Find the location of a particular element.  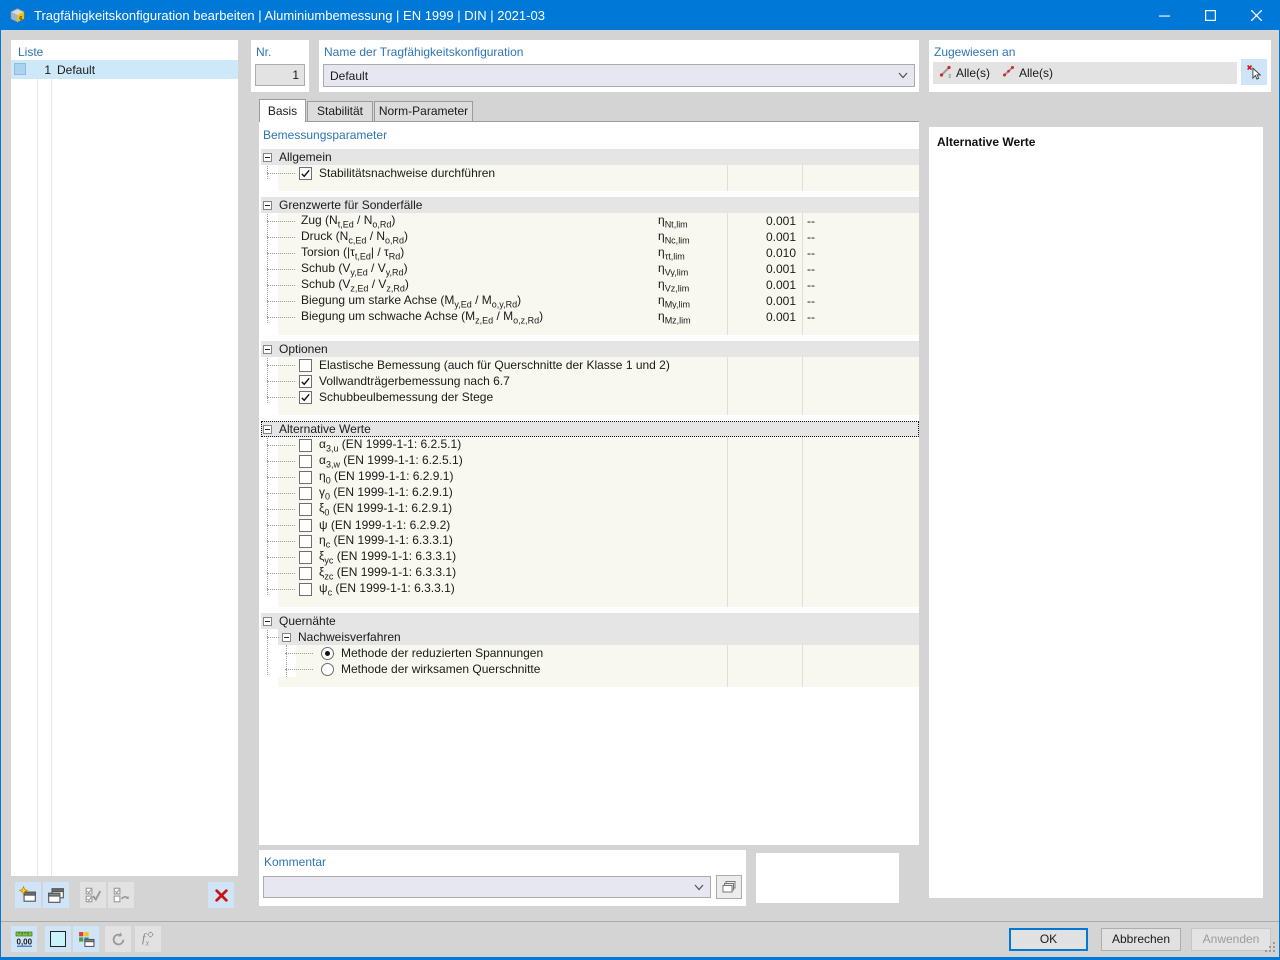

nr-label: Nr. is located at coordinates (264, 52).